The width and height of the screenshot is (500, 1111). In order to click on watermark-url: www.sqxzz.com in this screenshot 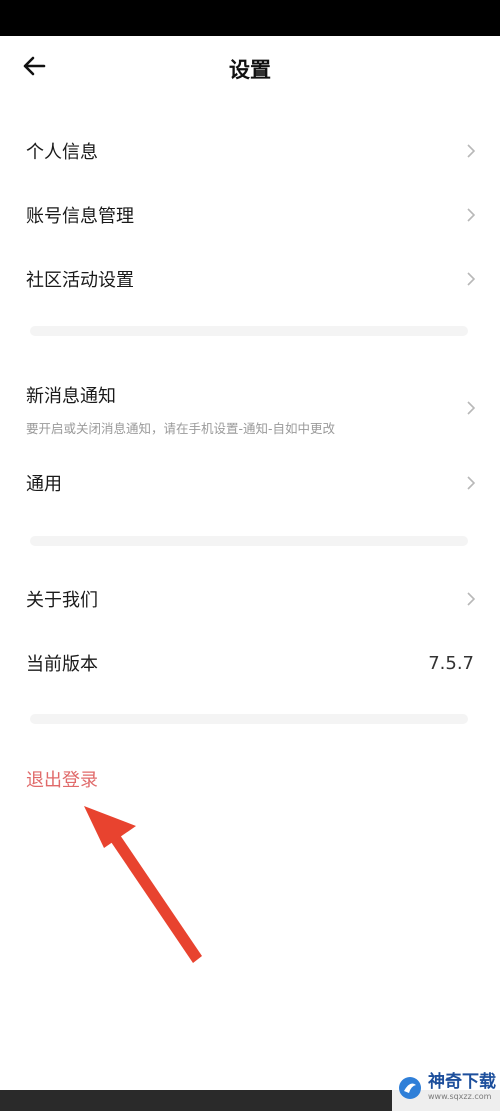, I will do `click(460, 1096)`.